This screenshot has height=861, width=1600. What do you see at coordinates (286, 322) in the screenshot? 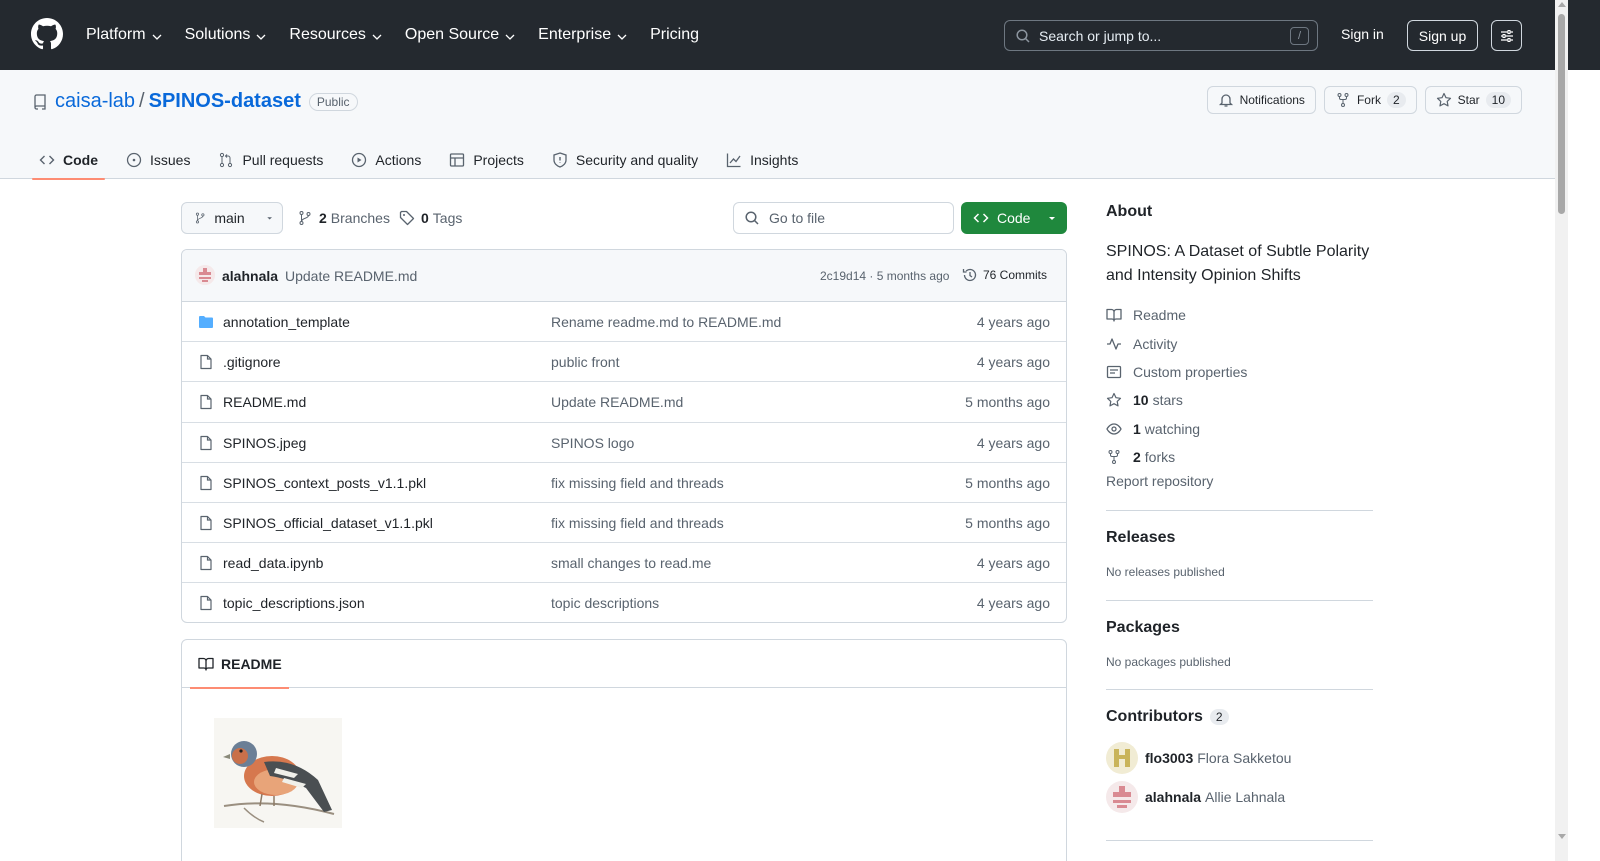
I see `file-name-link: annotation_template` at bounding box center [286, 322].